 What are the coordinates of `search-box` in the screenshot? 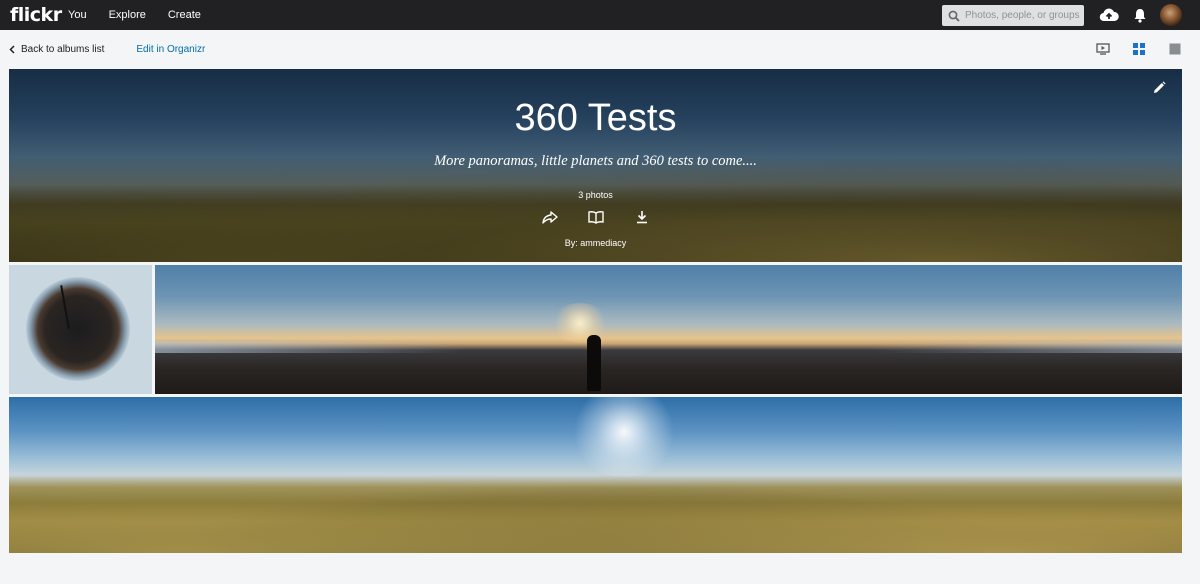 It's located at (1013, 15).